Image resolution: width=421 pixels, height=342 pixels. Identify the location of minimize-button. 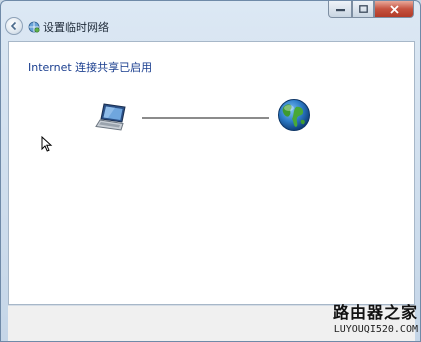
(340, 9).